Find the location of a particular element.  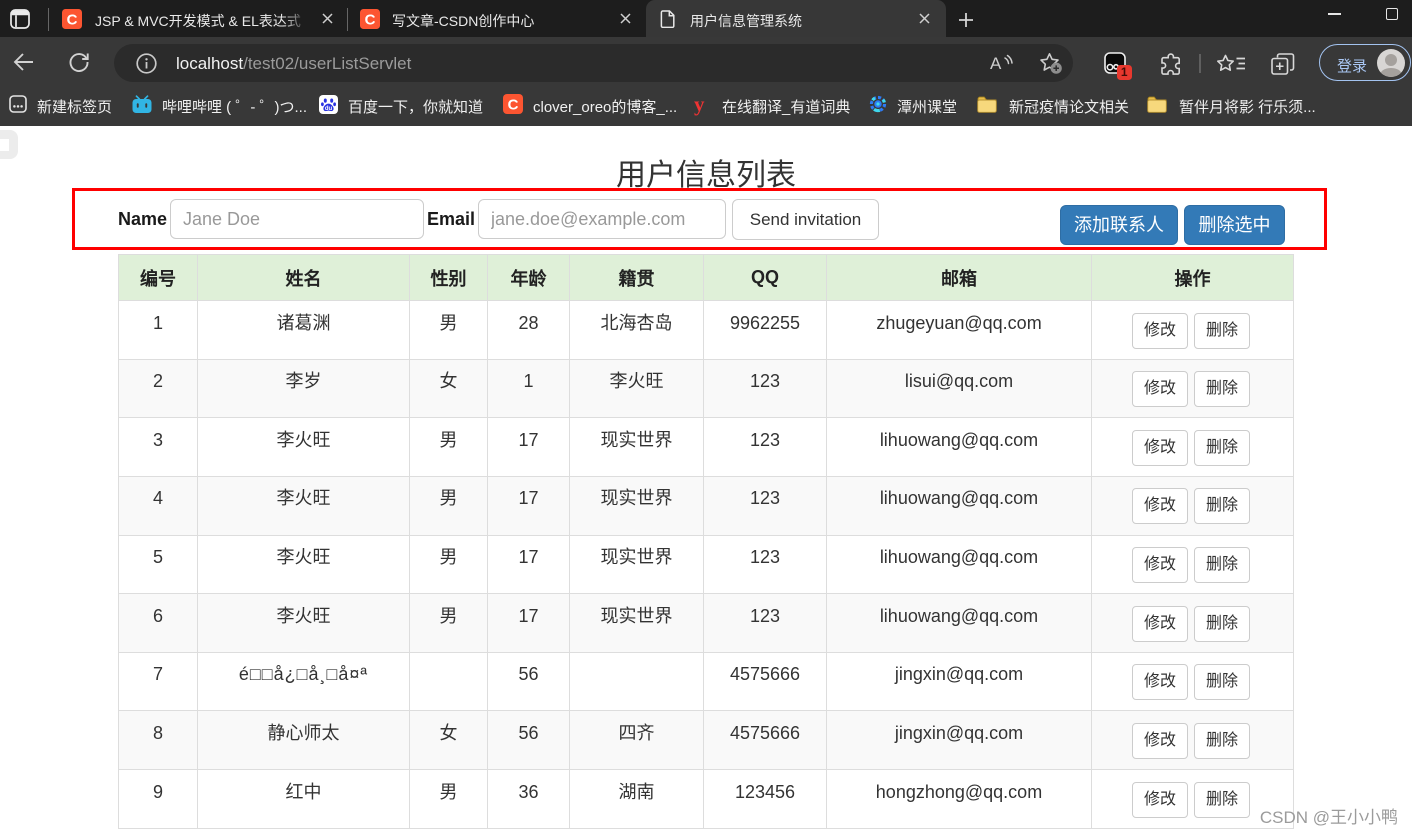

svg-text: du is located at coordinates (329, 108).